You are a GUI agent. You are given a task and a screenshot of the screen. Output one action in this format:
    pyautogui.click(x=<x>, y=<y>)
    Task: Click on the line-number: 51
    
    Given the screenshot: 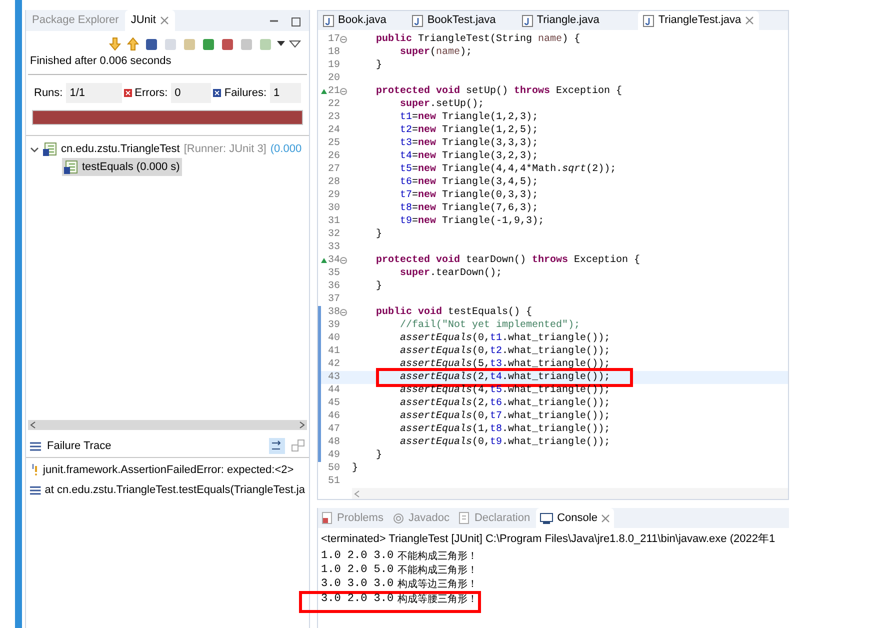 What is the action you would take?
    pyautogui.click(x=334, y=482)
    